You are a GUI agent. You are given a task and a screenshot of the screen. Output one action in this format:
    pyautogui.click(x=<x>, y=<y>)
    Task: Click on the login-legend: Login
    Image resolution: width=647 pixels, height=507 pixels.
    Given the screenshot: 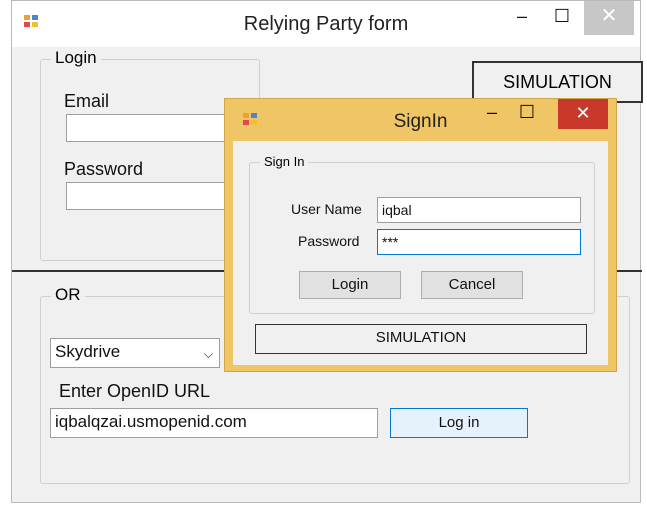 What is the action you would take?
    pyautogui.click(x=76, y=58)
    